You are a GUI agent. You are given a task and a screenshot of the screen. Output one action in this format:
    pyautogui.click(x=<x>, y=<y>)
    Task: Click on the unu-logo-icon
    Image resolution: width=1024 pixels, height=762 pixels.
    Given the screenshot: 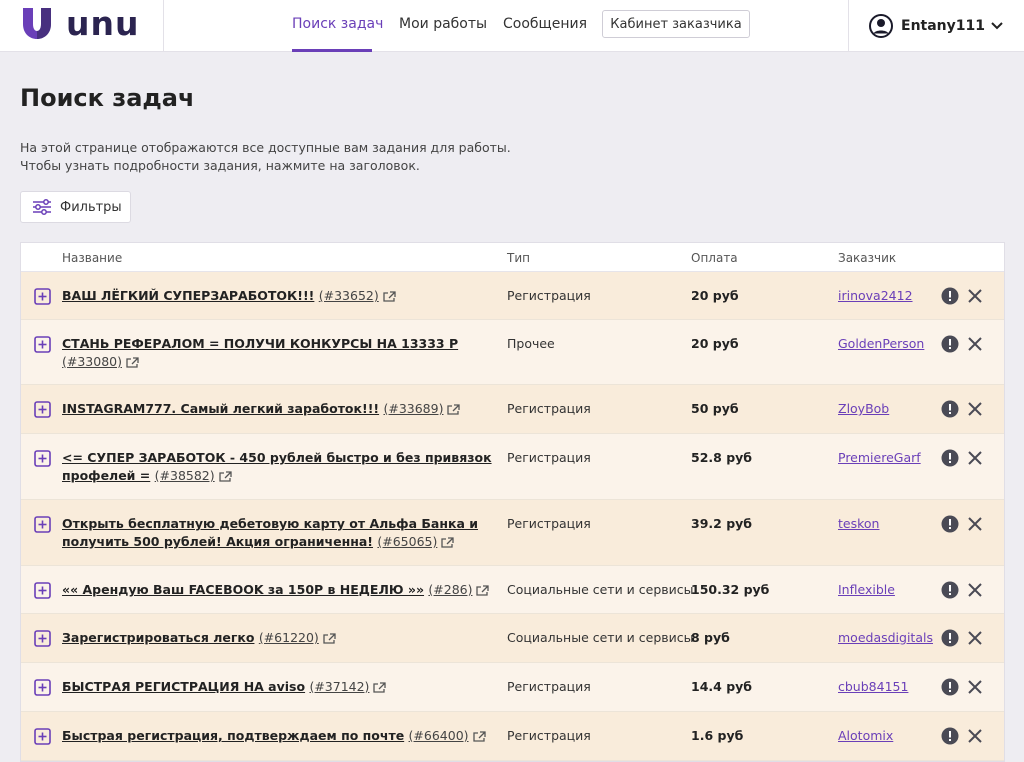 What is the action you would take?
    pyautogui.click(x=37, y=23)
    